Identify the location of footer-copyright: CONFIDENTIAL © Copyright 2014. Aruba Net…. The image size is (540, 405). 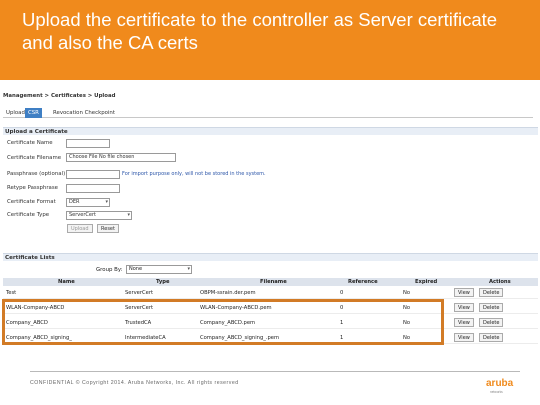
(134, 383).